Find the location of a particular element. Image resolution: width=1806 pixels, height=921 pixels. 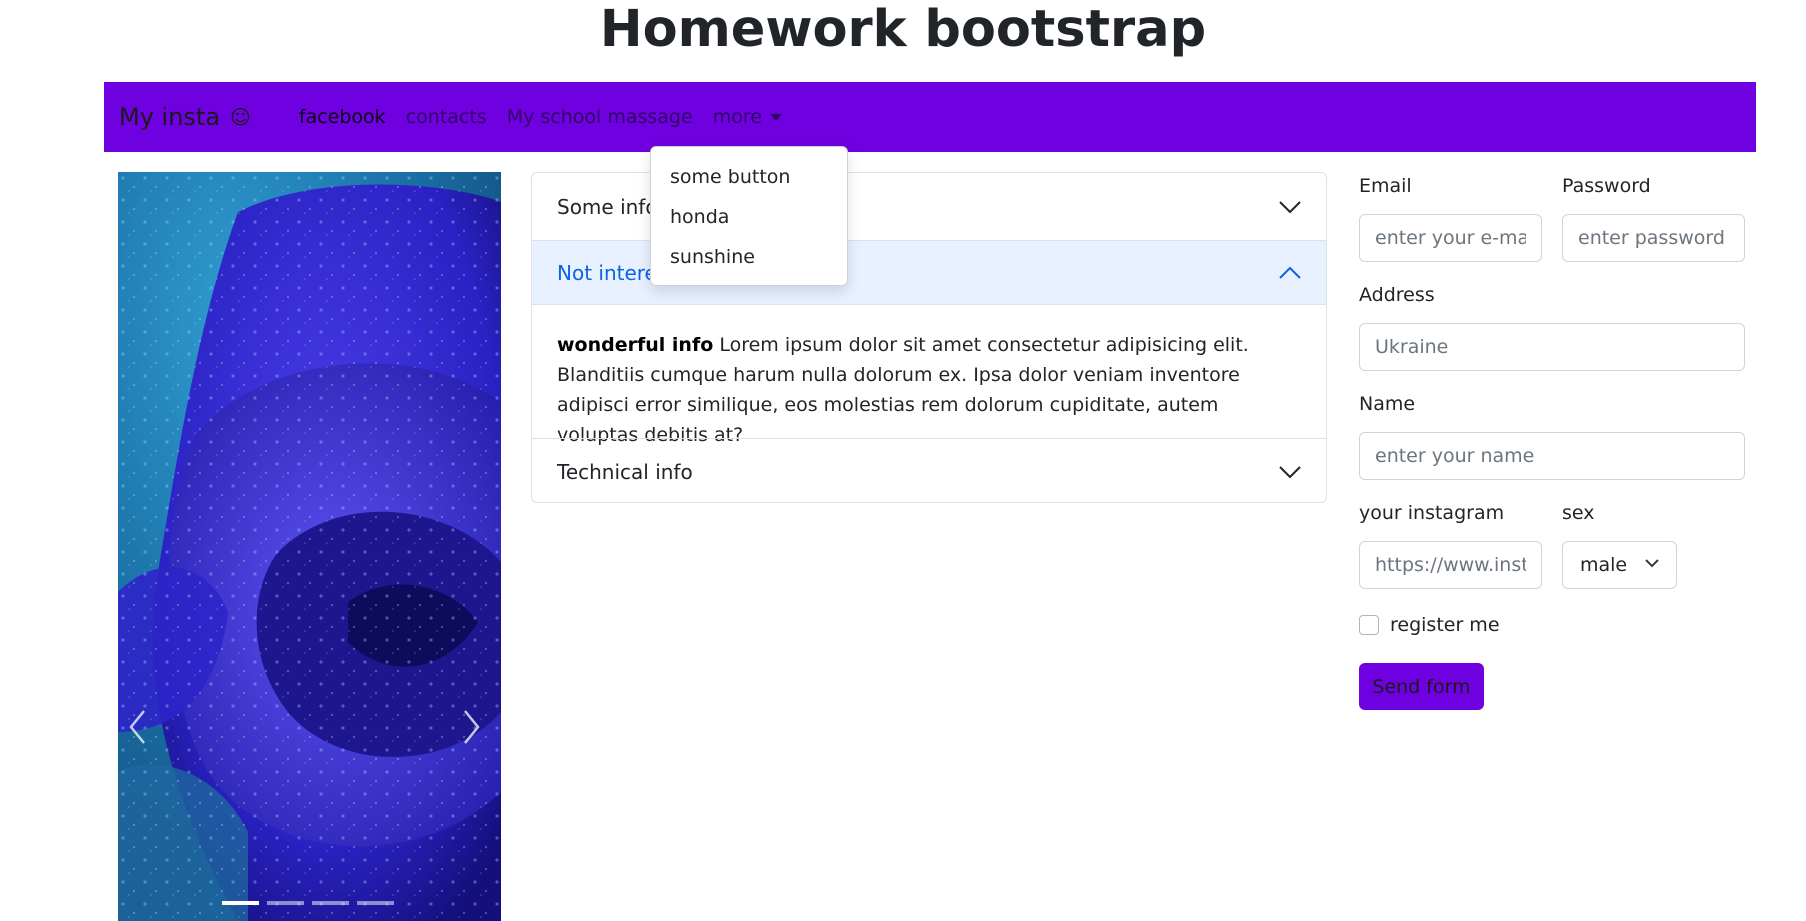

nav-dropdown-more: more is located at coordinates (747, 117).